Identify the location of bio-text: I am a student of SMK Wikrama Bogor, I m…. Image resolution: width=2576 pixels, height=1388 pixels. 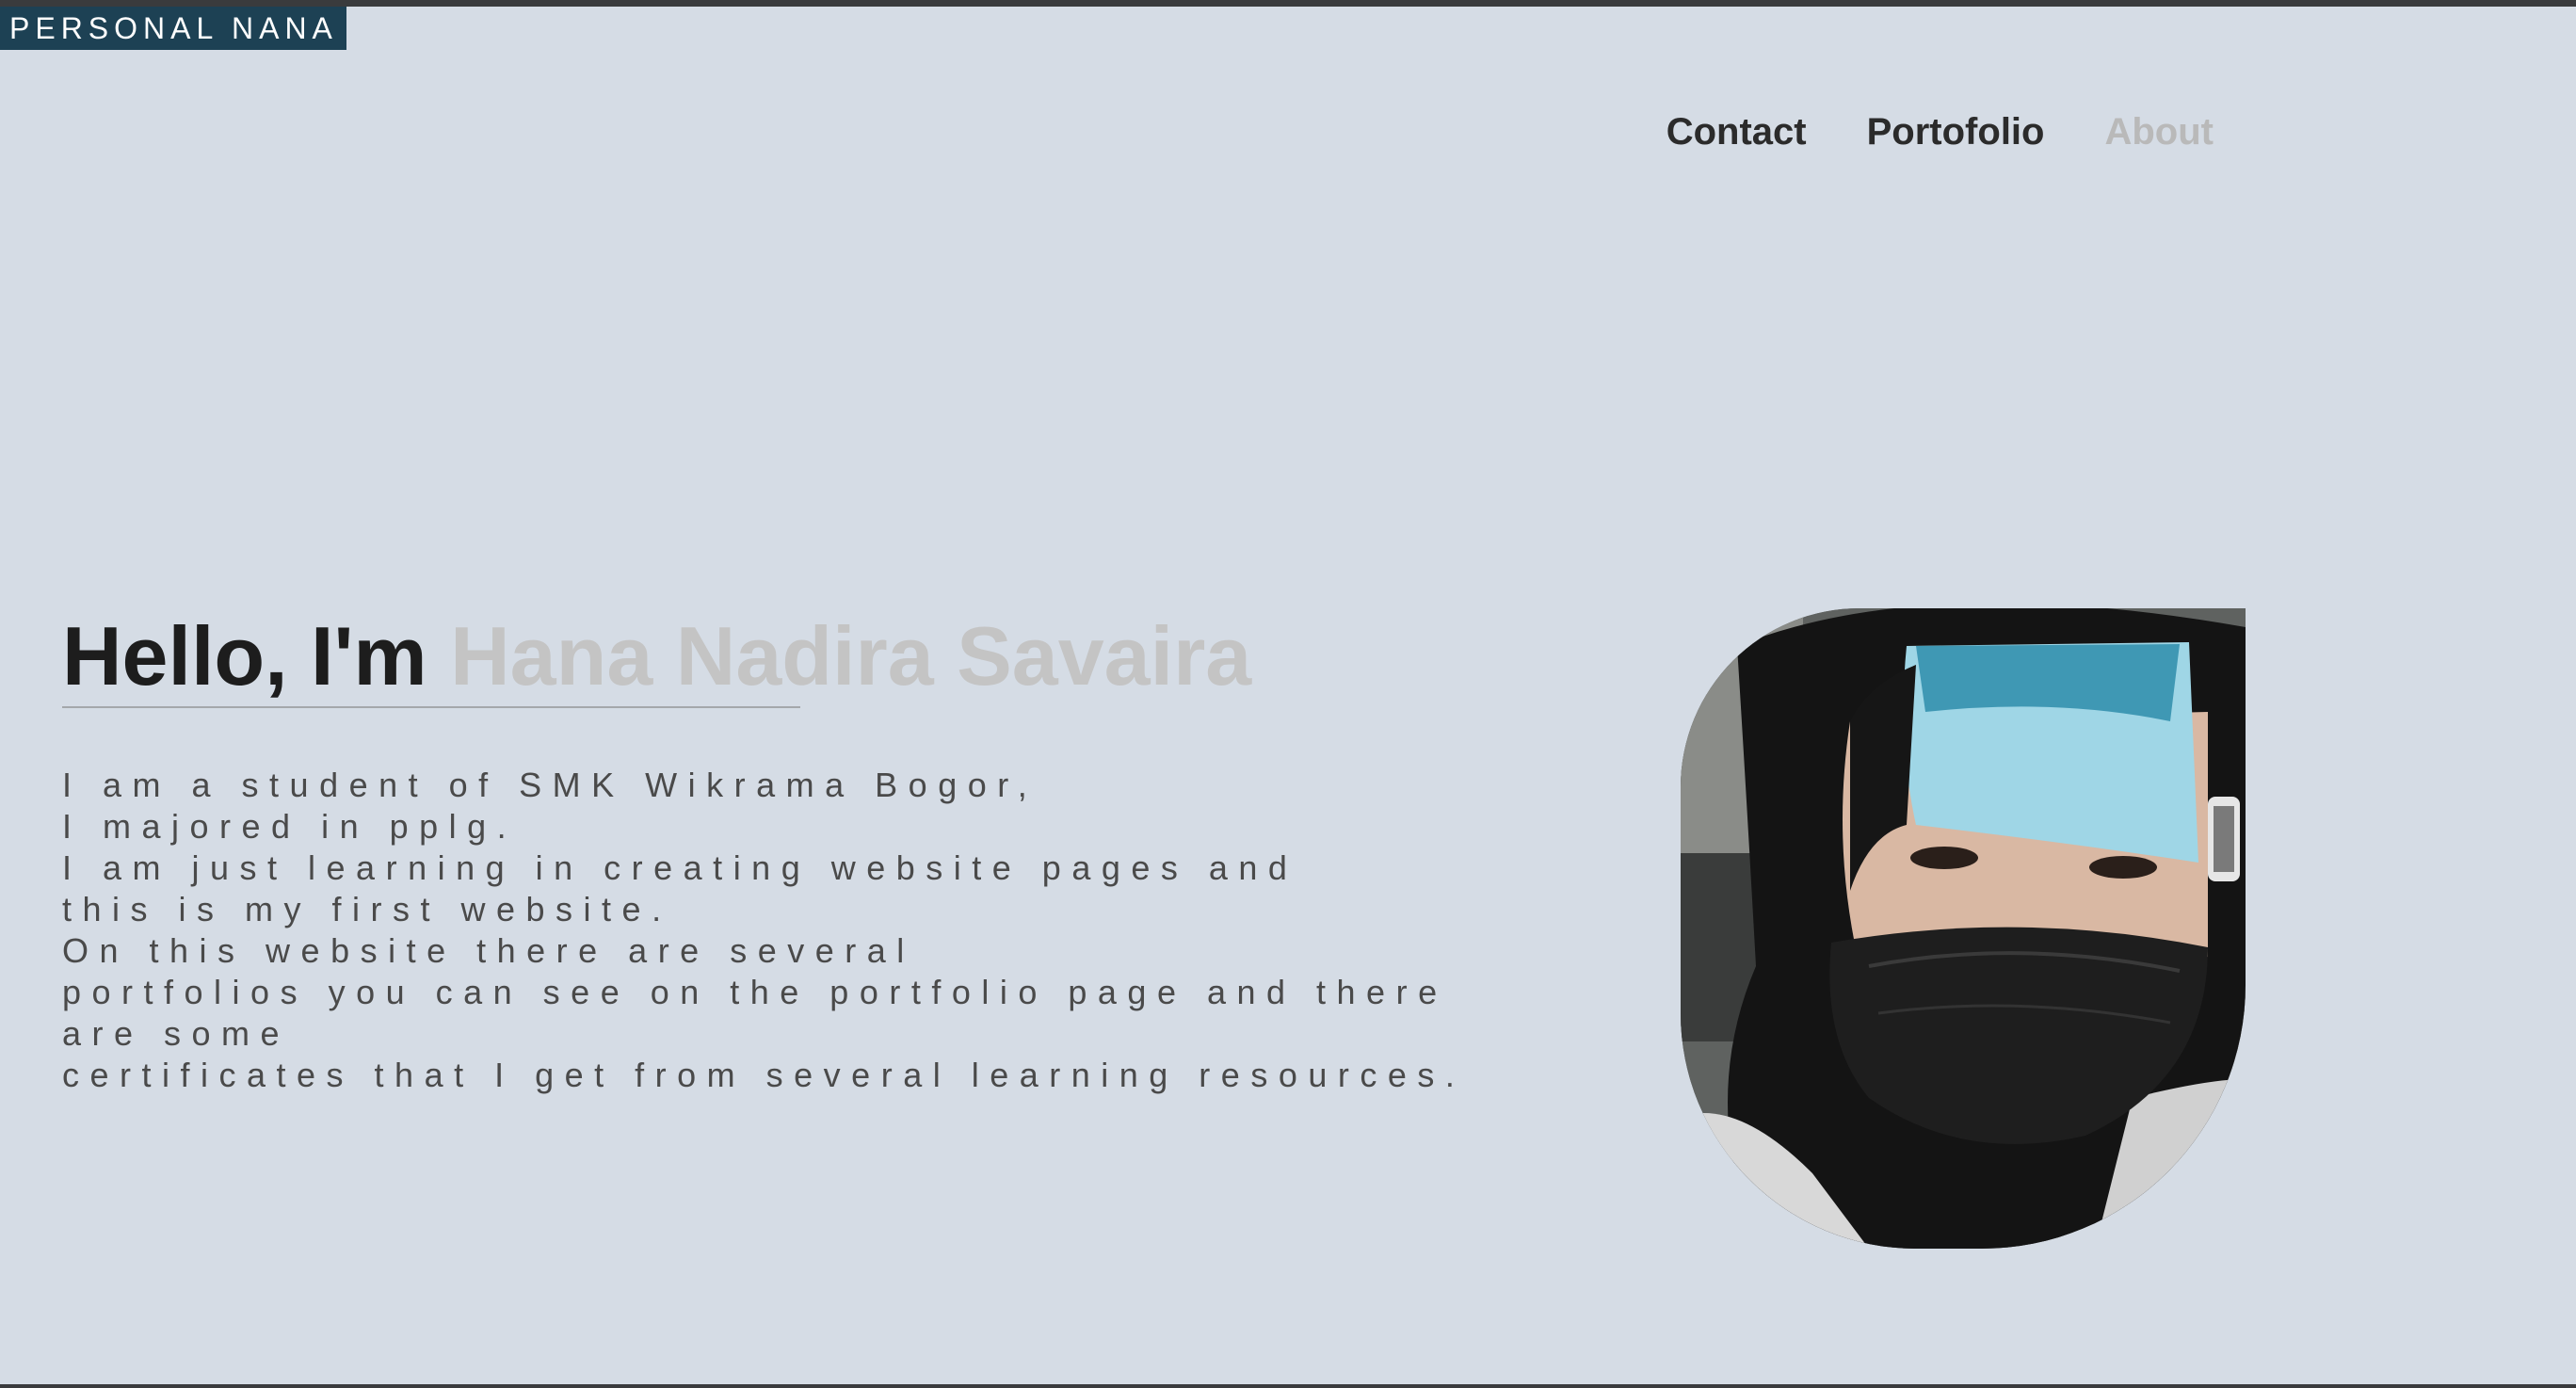
(763, 931).